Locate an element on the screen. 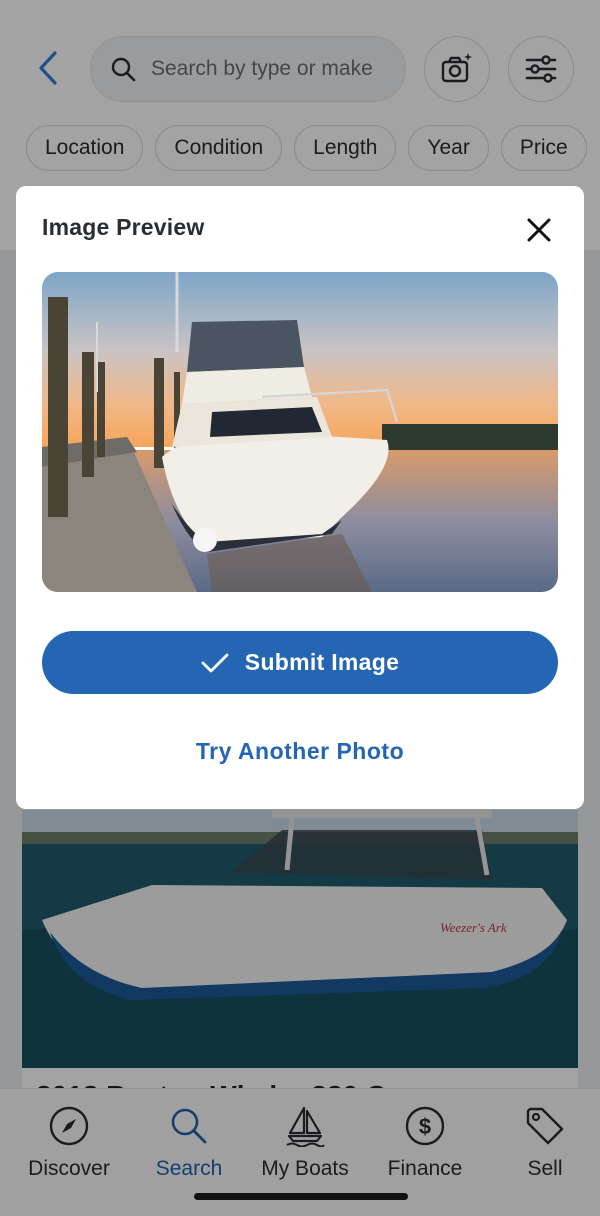  submit-image-button: Submit Image is located at coordinates (300, 662).